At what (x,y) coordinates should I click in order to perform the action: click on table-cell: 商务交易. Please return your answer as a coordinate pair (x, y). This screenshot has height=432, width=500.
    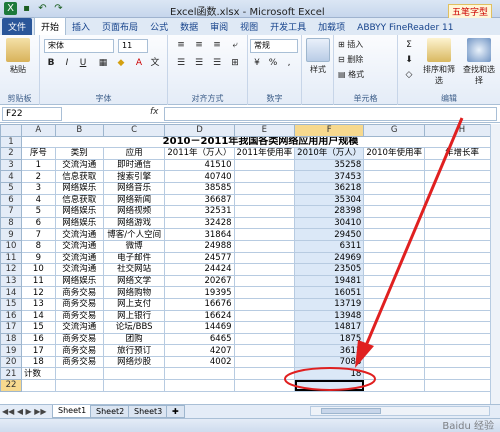
    Looking at the image, I should click on (79, 316).